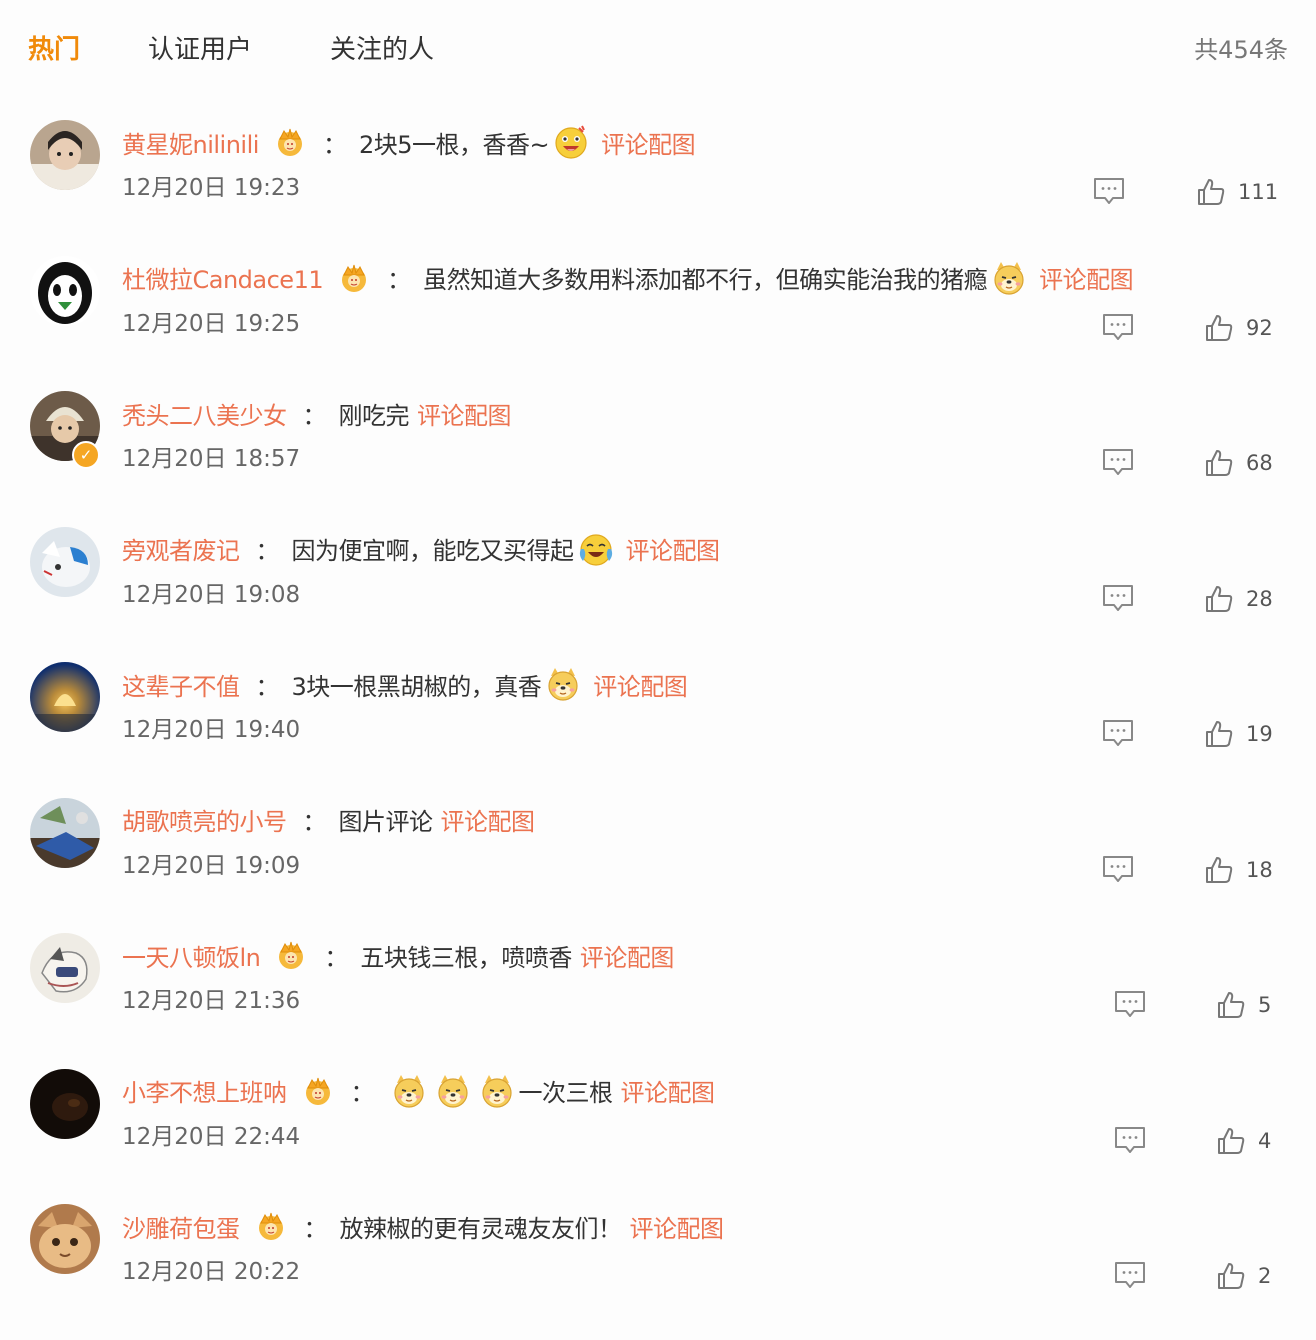  I want to click on comment-username: 胡歌喷亮的小号, so click(204, 819).